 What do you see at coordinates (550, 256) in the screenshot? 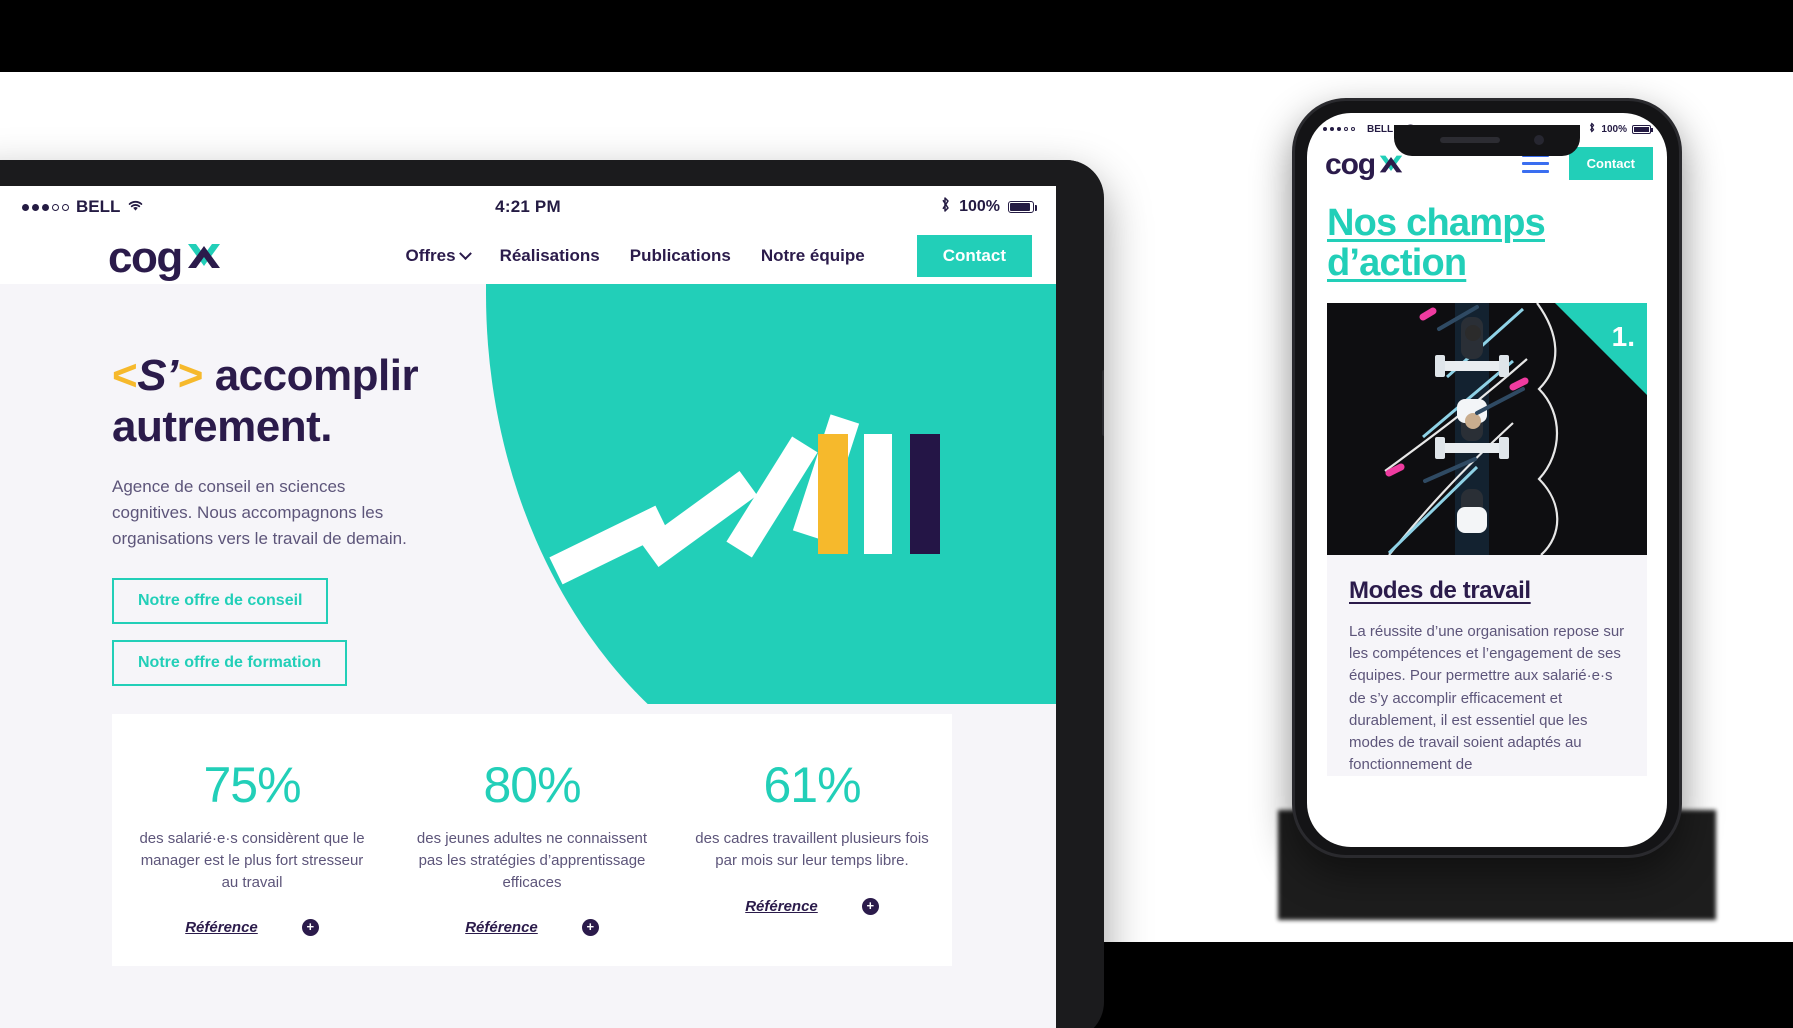
I see `nav-item-realisations: Réalisations` at bounding box center [550, 256].